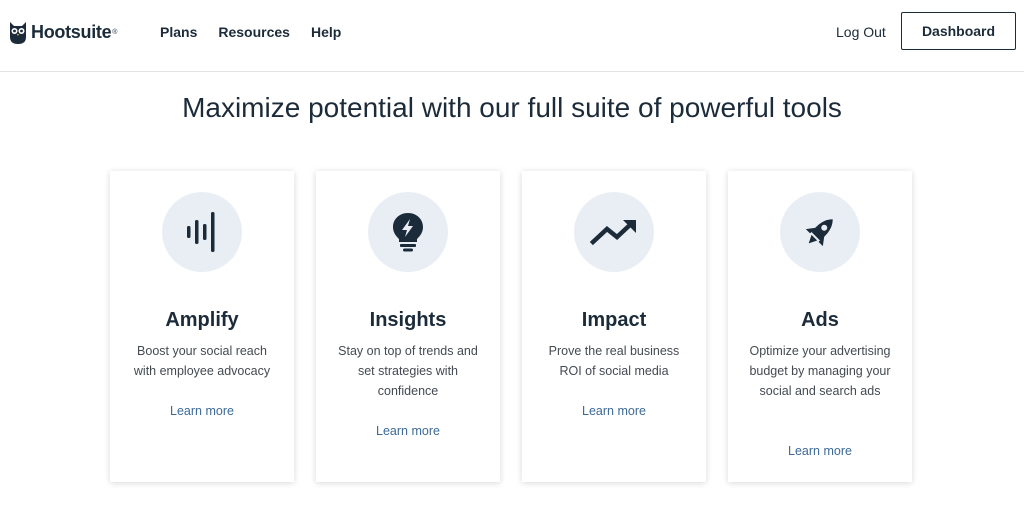 This screenshot has height=505, width=1024. What do you see at coordinates (71, 31) in the screenshot?
I see `logo-text: Hootsuite` at bounding box center [71, 31].